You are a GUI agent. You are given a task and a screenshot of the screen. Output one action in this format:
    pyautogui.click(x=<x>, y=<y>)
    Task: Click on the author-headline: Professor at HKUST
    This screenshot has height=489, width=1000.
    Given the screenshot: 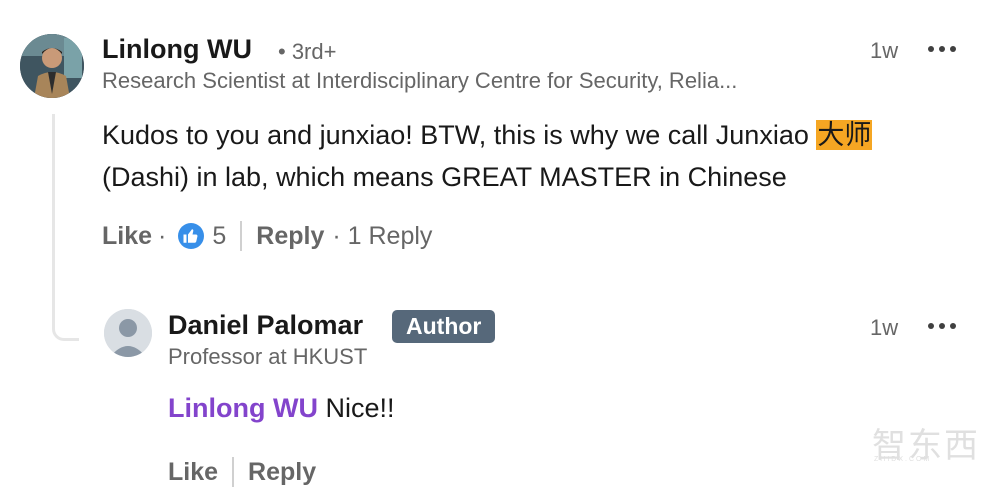 What is the action you would take?
    pyautogui.click(x=268, y=356)
    